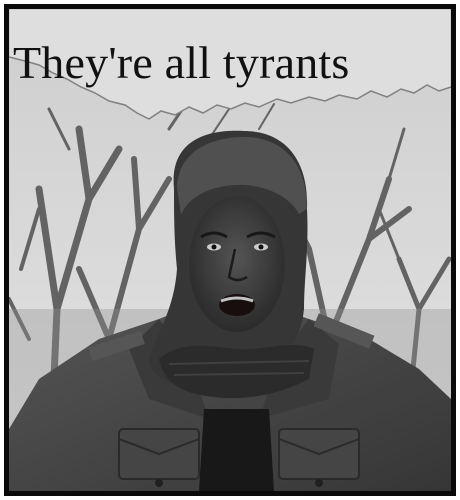 This screenshot has height=500, width=460. What do you see at coordinates (181, 62) in the screenshot?
I see `headline: They're all tyrants` at bounding box center [181, 62].